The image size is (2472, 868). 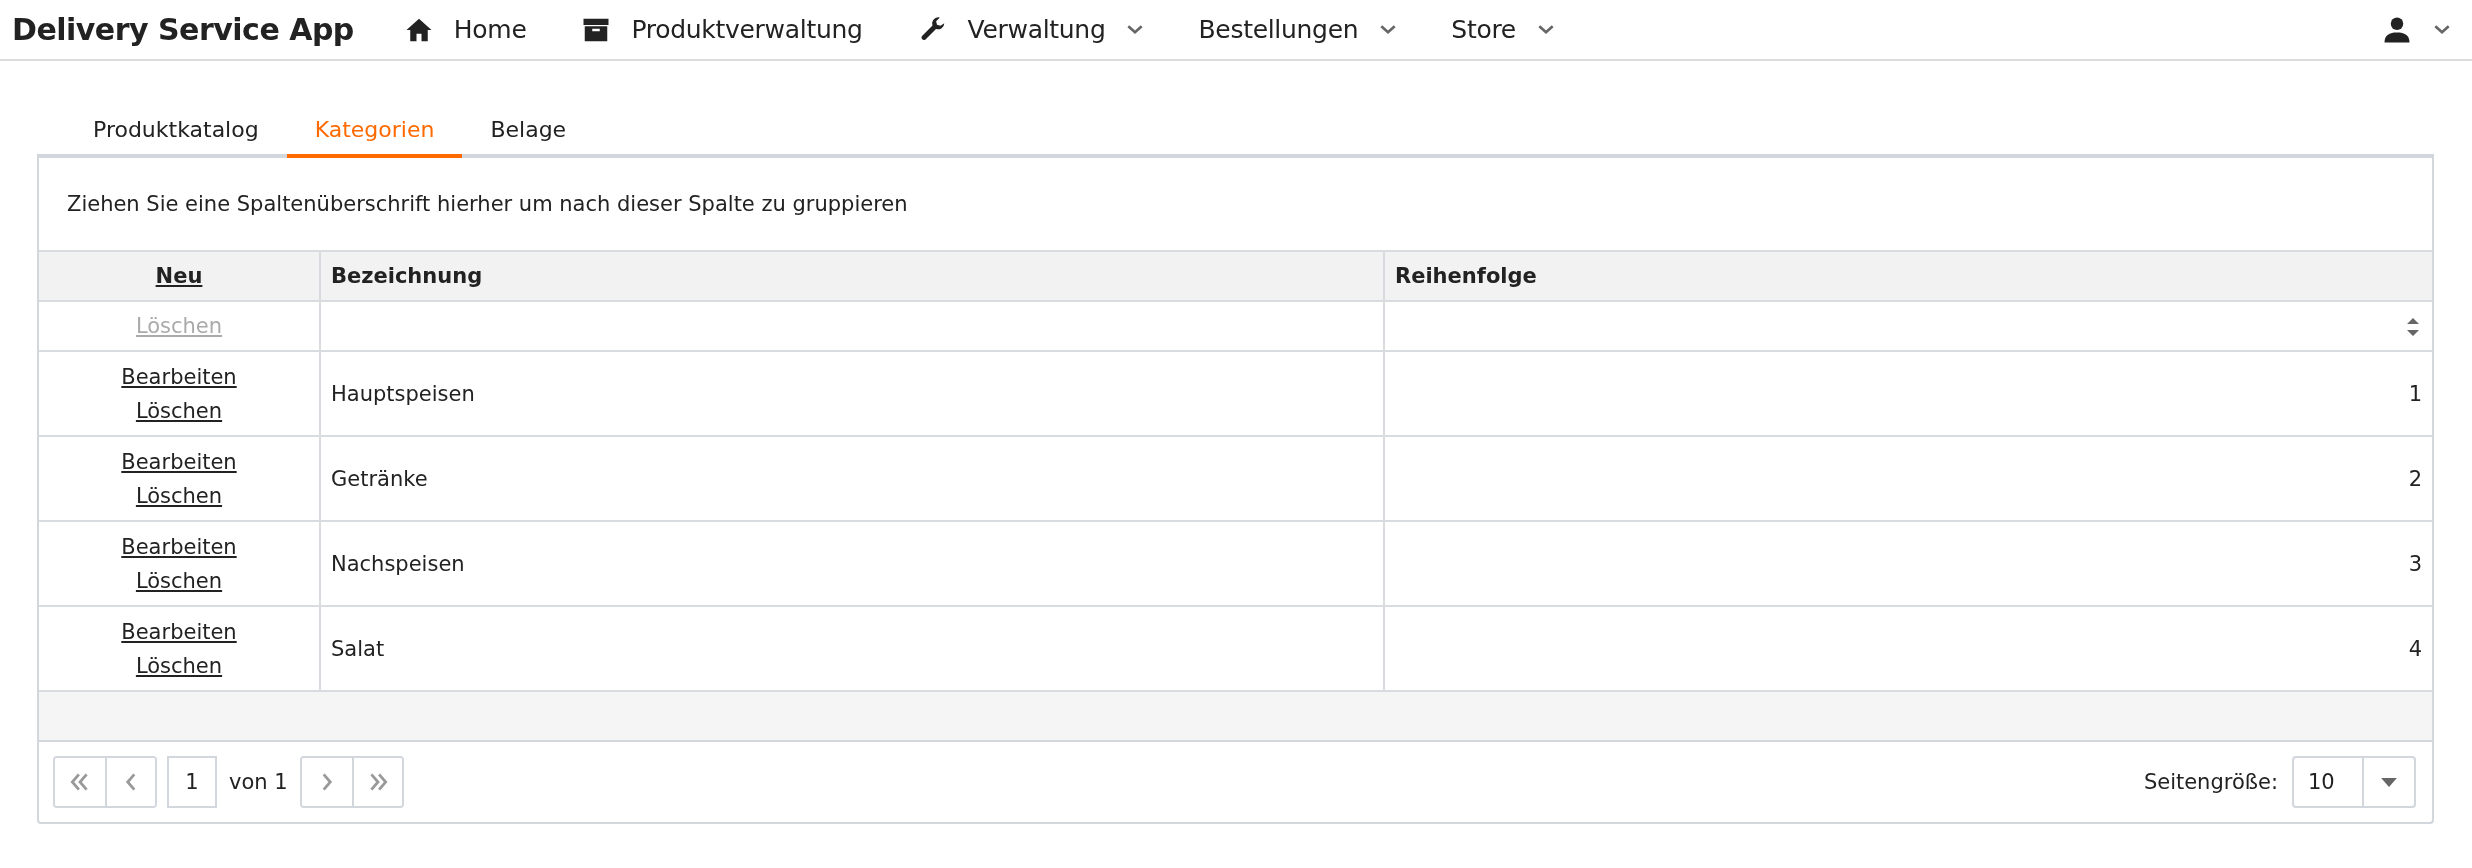 What do you see at coordinates (176, 132) in the screenshot?
I see `tab: Produktkatalog` at bounding box center [176, 132].